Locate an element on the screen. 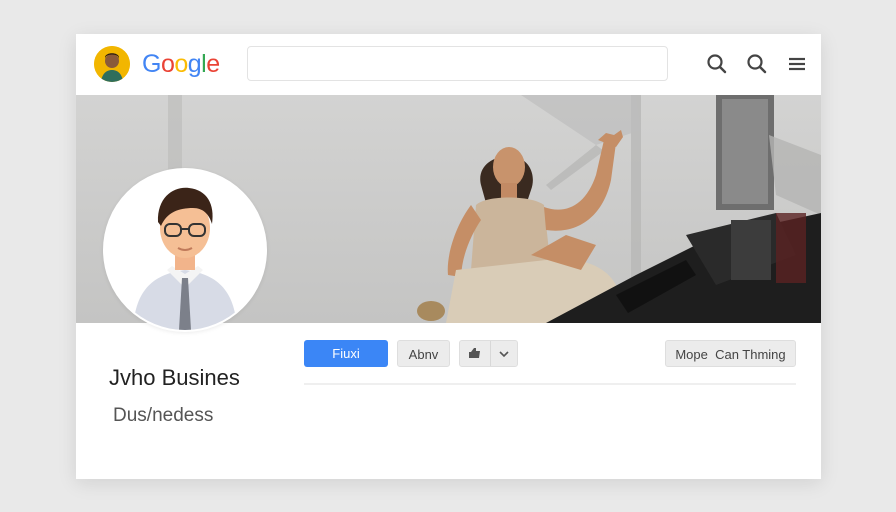 This screenshot has width=896, height=512. account-avatar is located at coordinates (112, 64).